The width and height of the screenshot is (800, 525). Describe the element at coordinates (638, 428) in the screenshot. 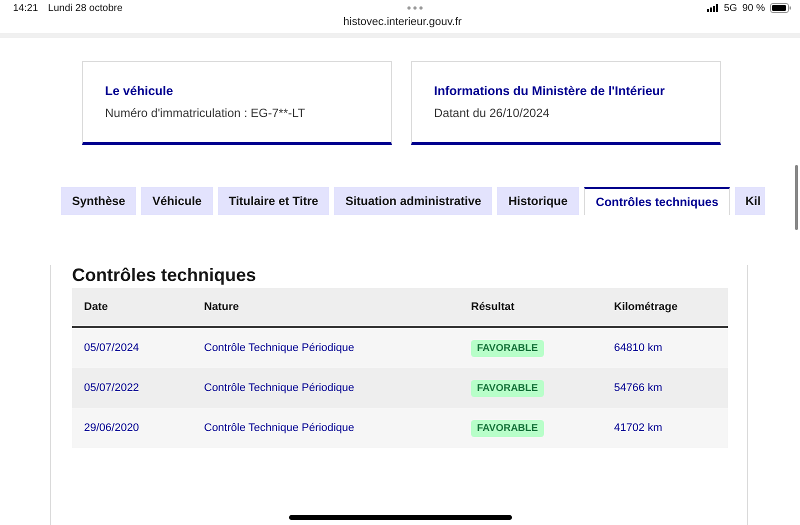

I see `table-cell: 41702 km` at that location.